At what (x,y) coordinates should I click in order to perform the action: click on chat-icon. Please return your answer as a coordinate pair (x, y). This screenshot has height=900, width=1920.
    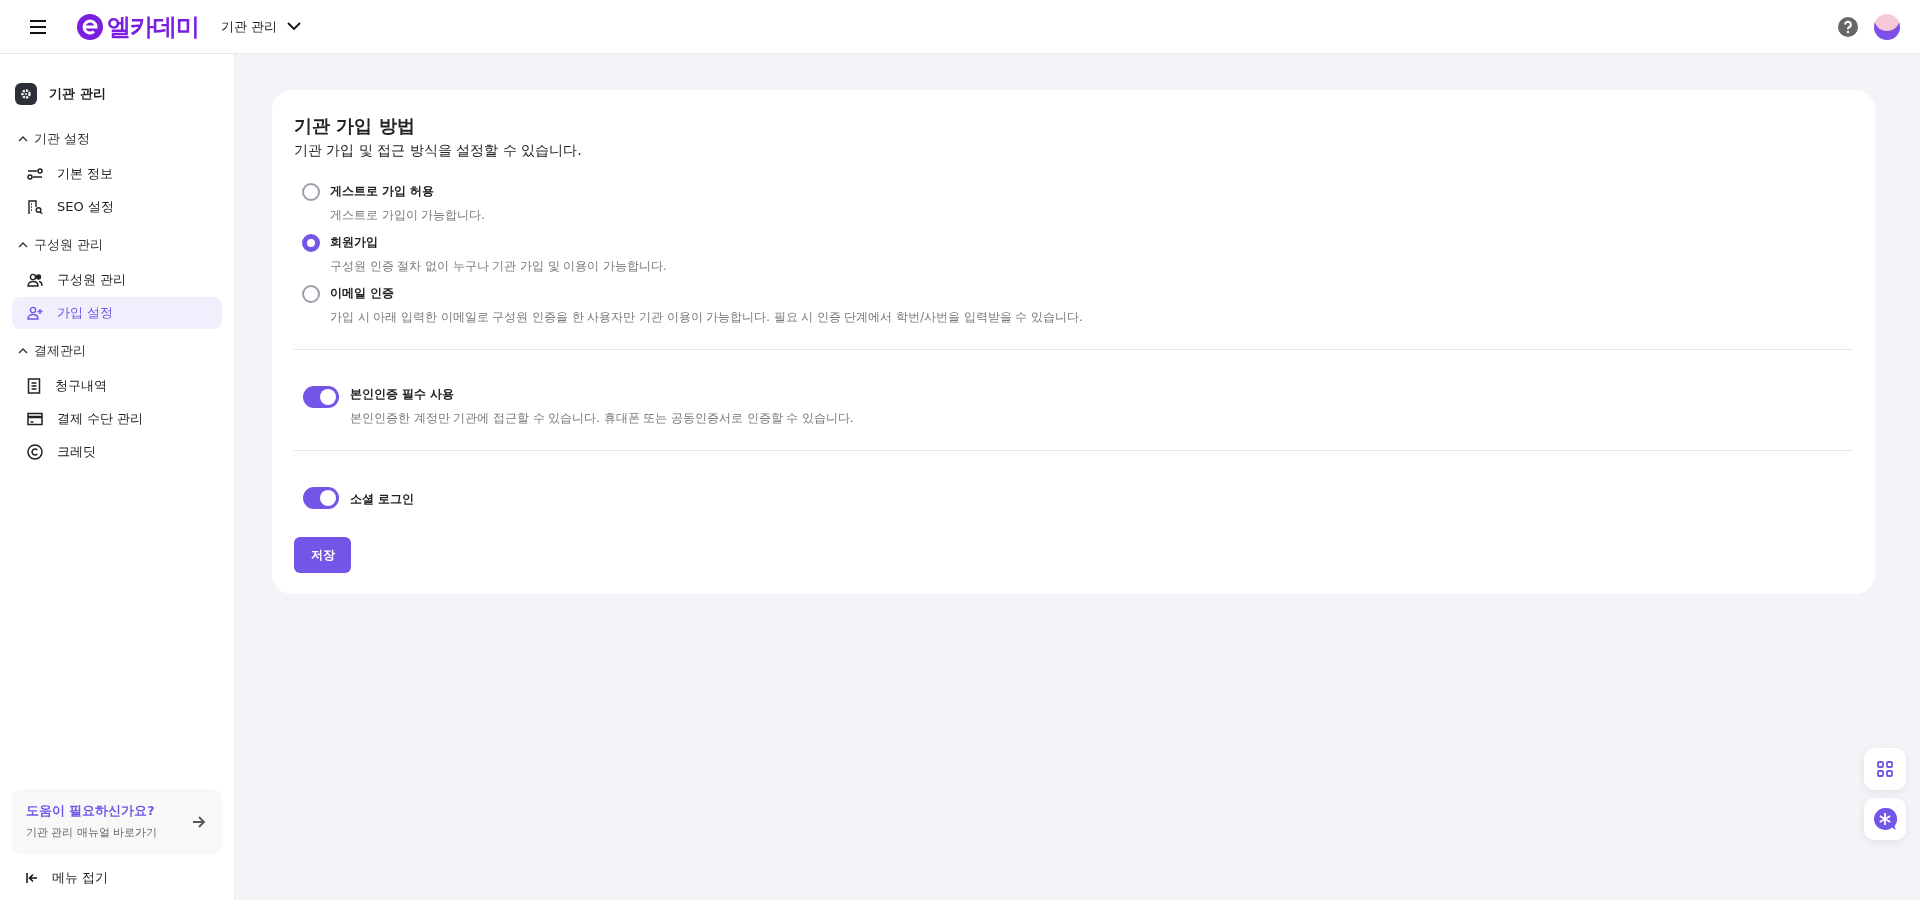
    Looking at the image, I should click on (1885, 819).